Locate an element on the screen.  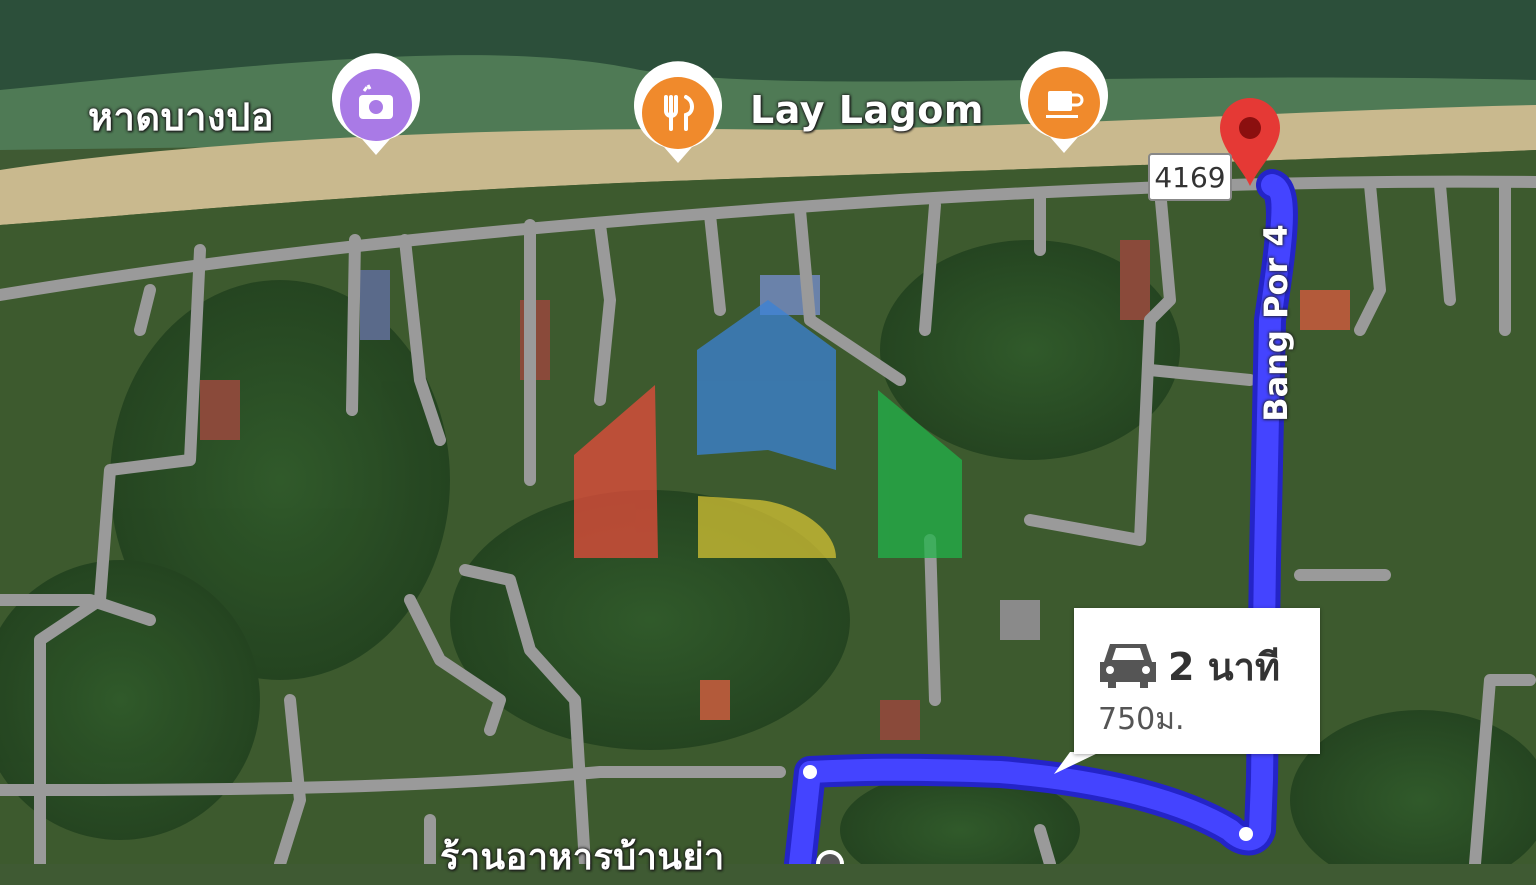
route-distance: 750ม. is located at coordinates (1141, 719).